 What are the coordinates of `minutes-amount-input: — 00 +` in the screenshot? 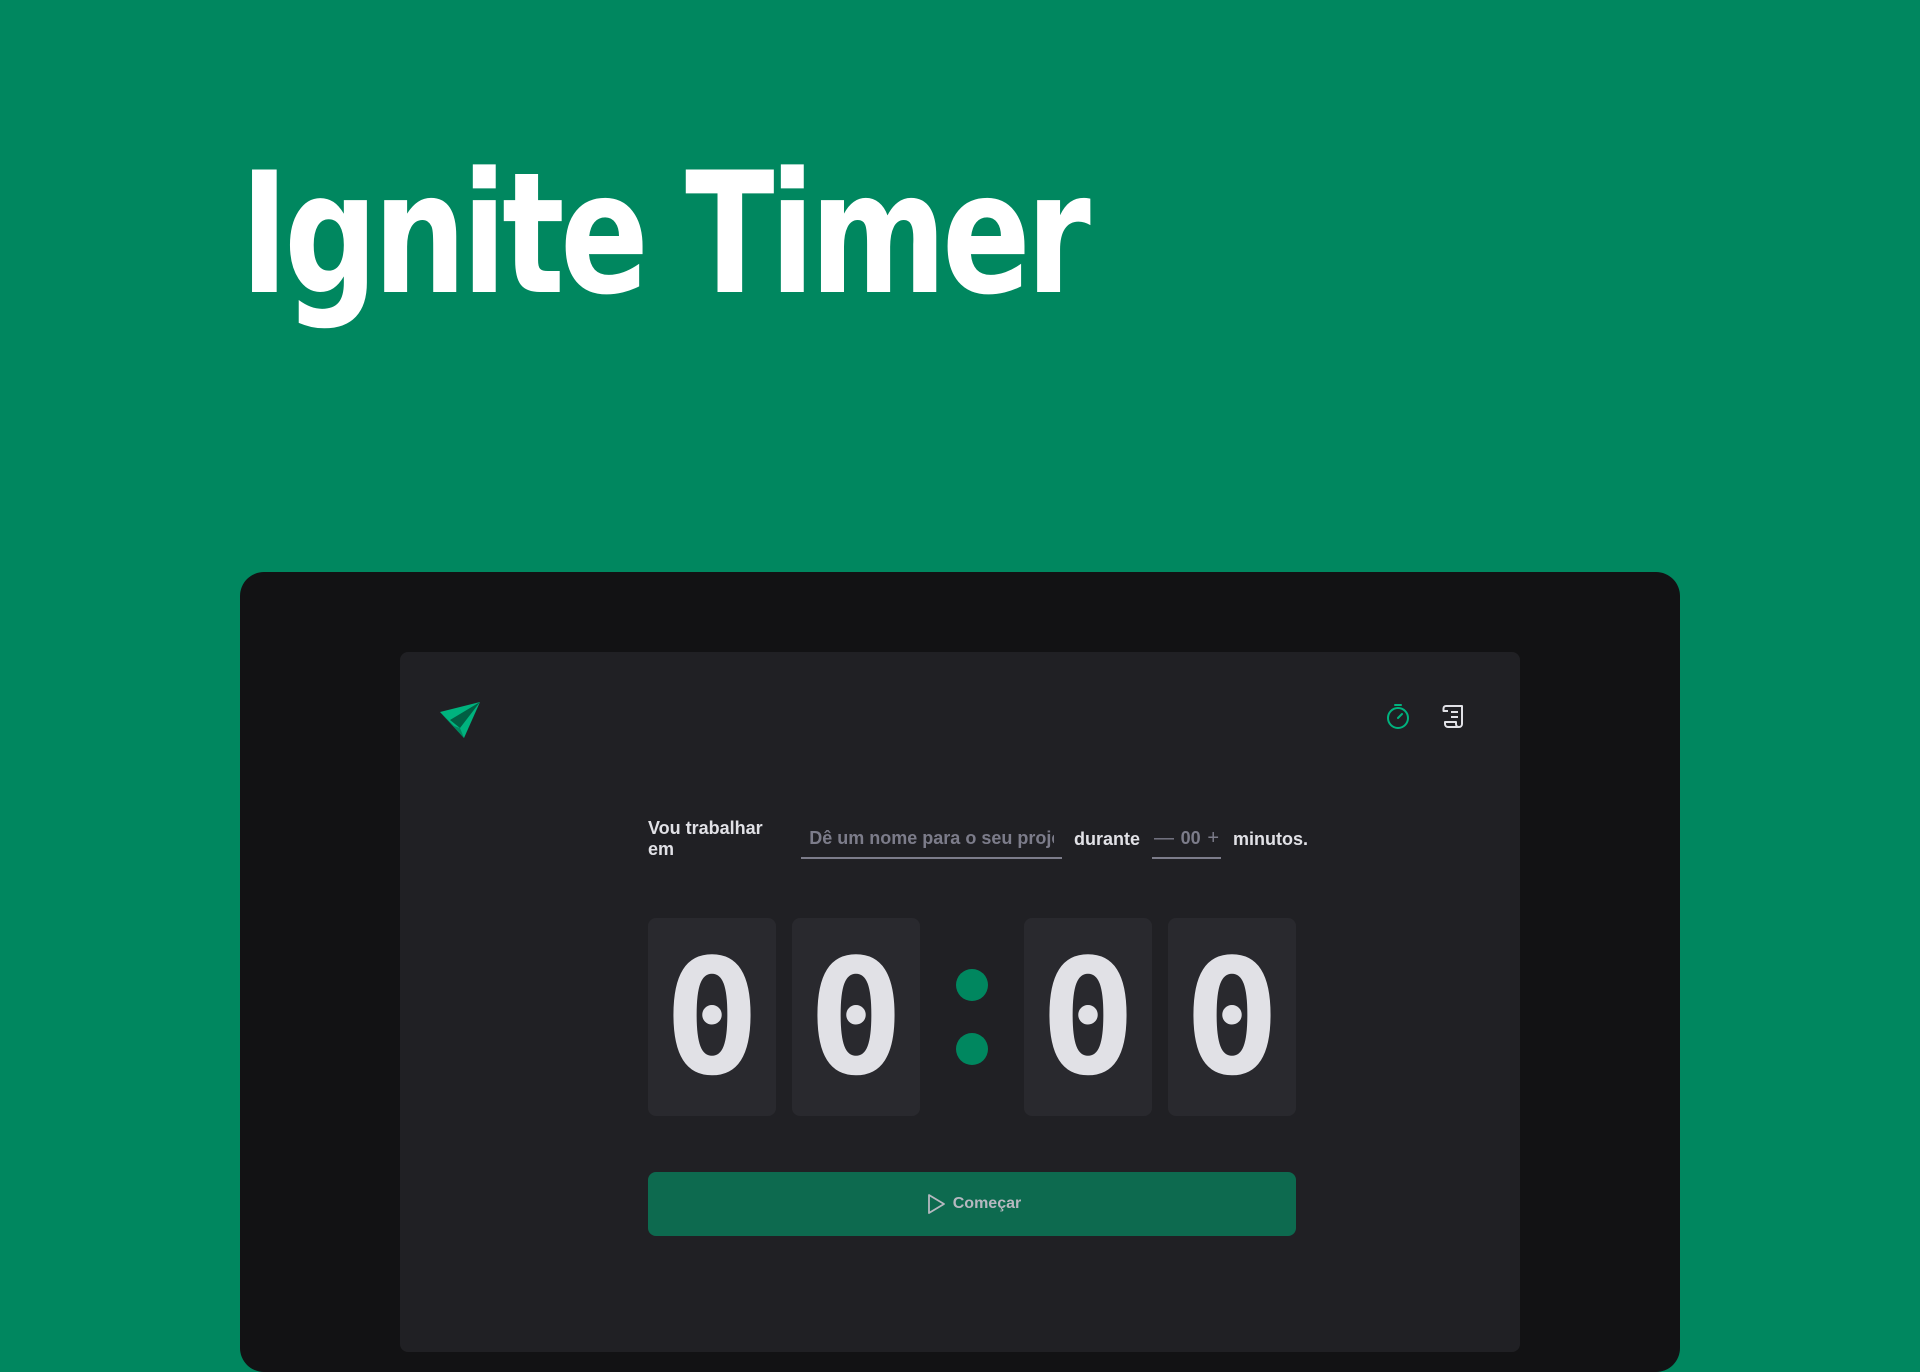 It's located at (1186, 839).